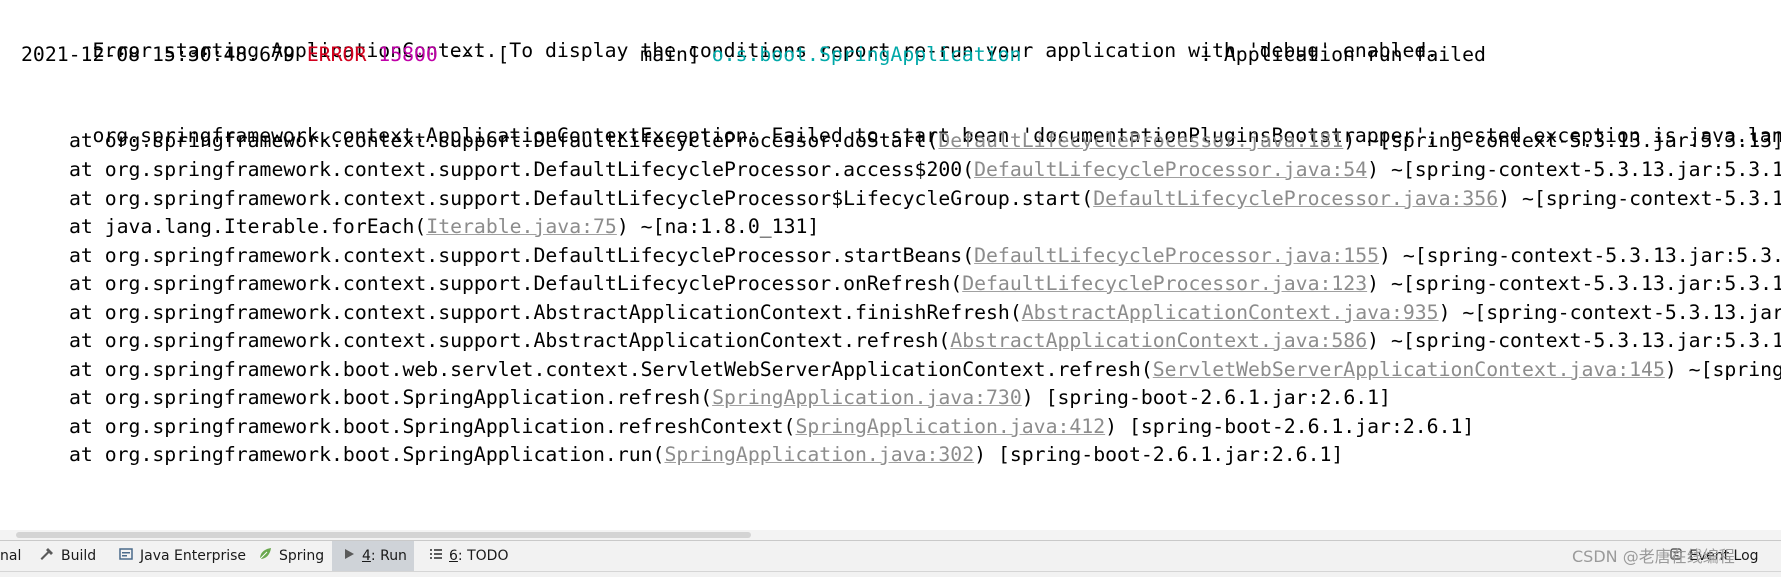 The width and height of the screenshot is (1781, 577). I want to click on tool-tab-build: Build, so click(67, 556).